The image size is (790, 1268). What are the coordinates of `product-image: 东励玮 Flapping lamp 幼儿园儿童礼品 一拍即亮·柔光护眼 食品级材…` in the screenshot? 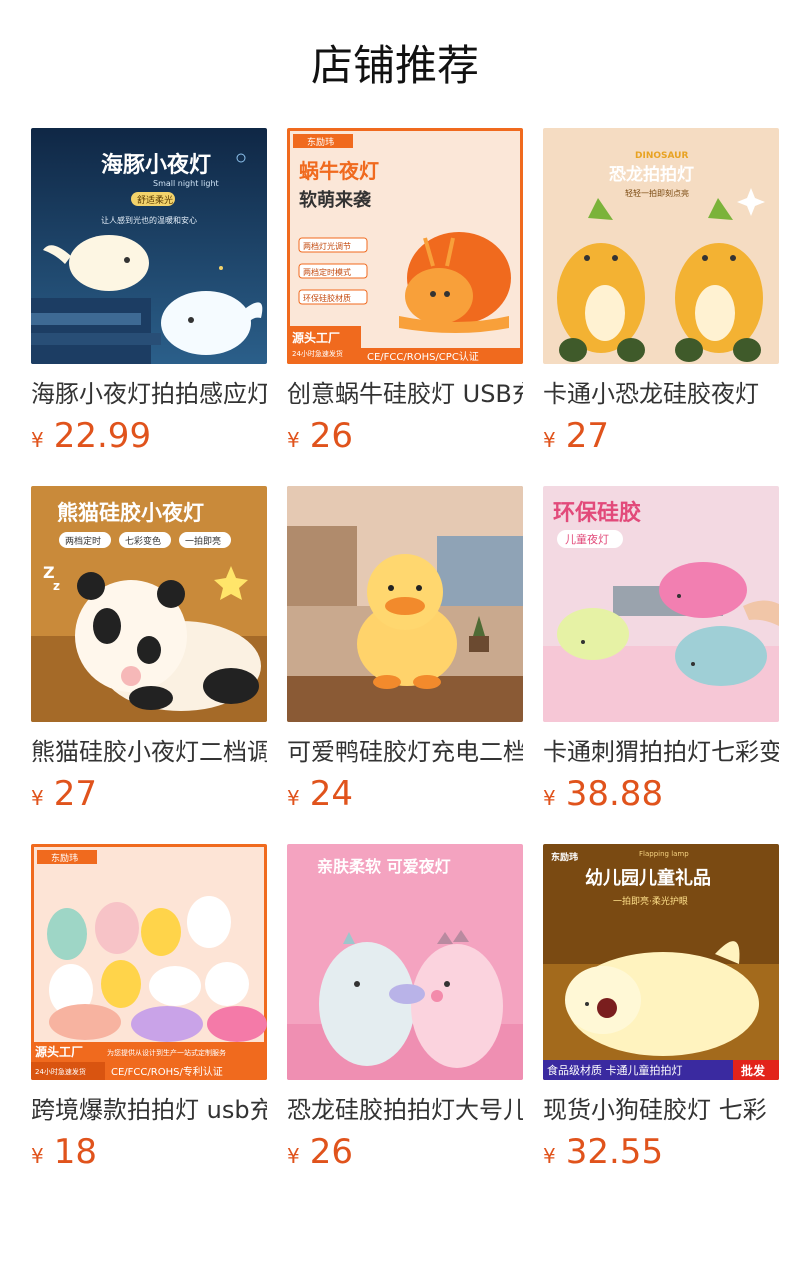 It's located at (661, 962).